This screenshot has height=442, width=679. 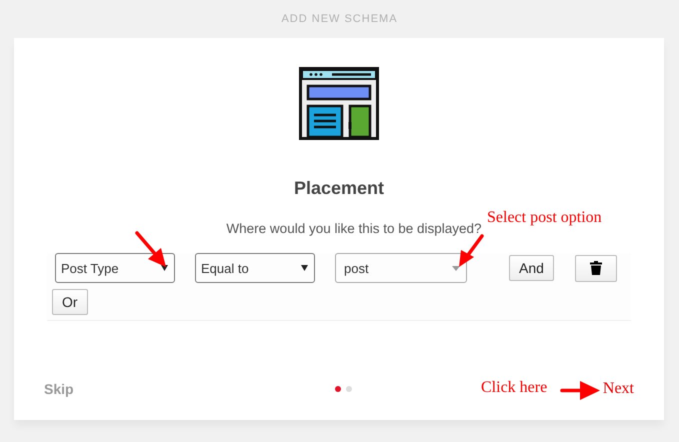 I want to click on next-button: Next, so click(x=618, y=389).